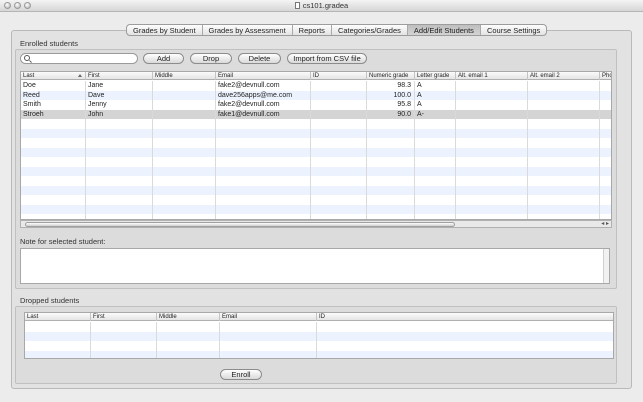  I want to click on tab-grades-by-student: Grades by Student, so click(165, 30).